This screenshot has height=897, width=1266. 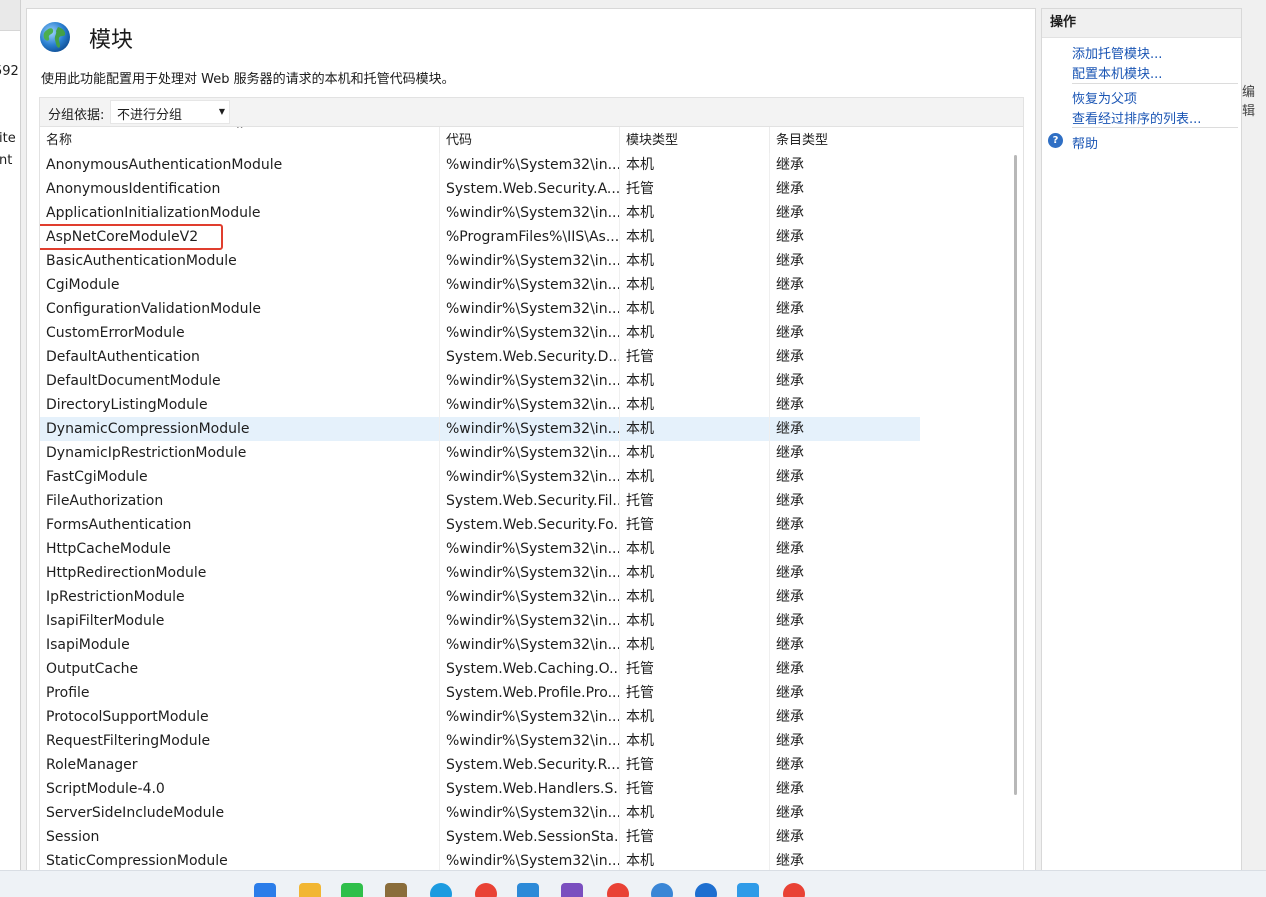 I want to click on table-row: OutputCache System.Web.Caching.O... 托管 继承, so click(x=480, y=669).